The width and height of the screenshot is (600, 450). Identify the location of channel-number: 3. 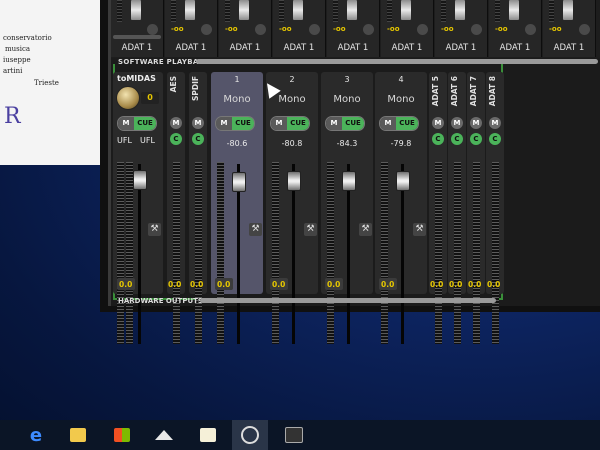
(347, 79).